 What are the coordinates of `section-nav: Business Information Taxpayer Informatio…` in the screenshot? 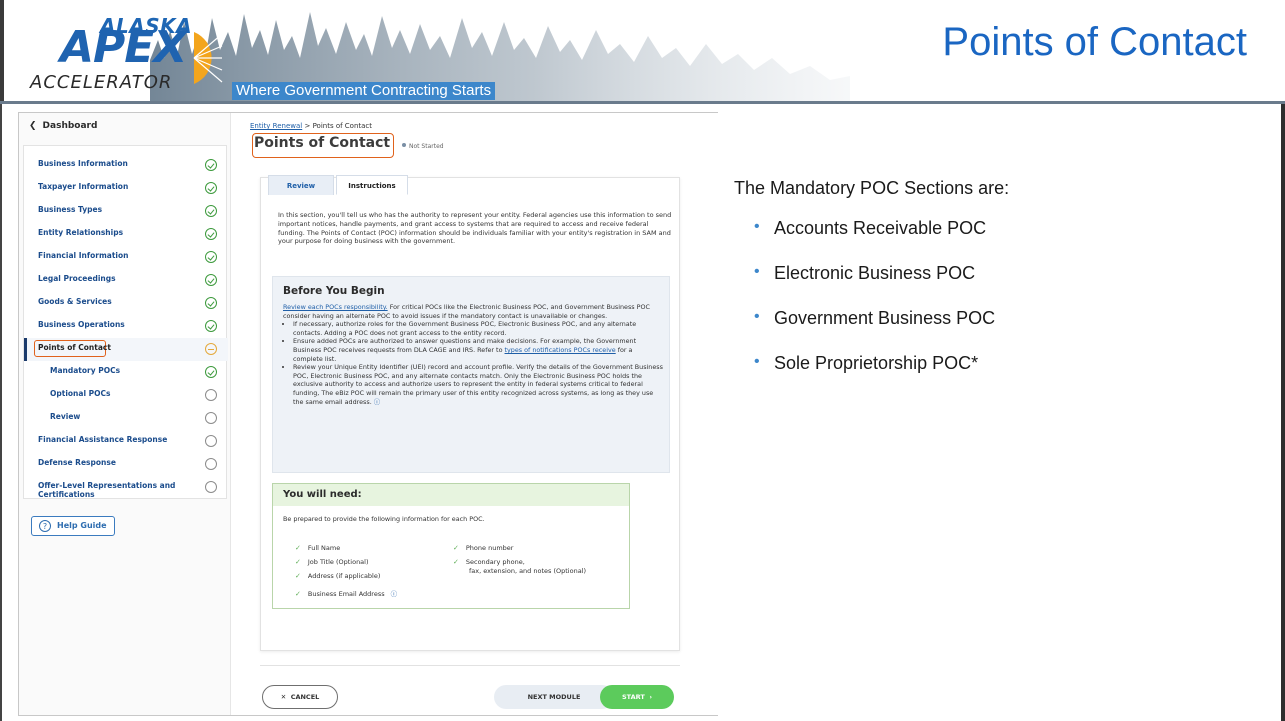 It's located at (125, 322).